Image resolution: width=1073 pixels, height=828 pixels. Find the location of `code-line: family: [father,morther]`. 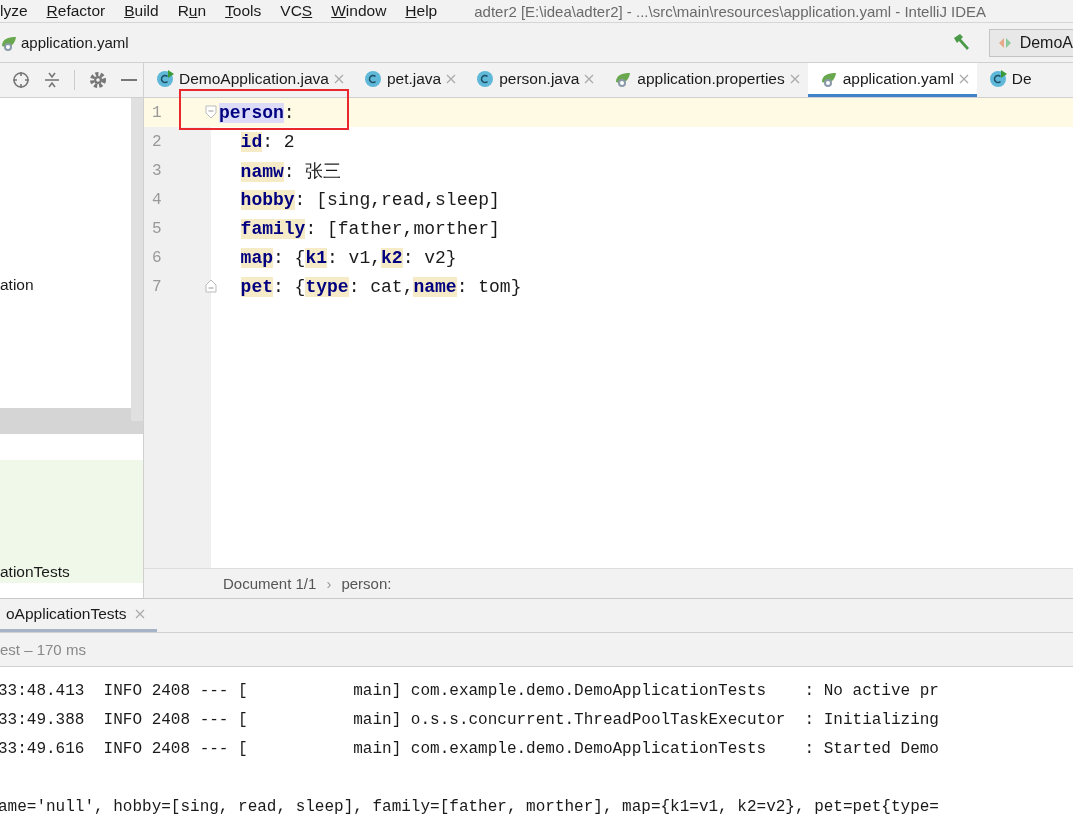

code-line: family: [father,morther] is located at coordinates (369, 228).